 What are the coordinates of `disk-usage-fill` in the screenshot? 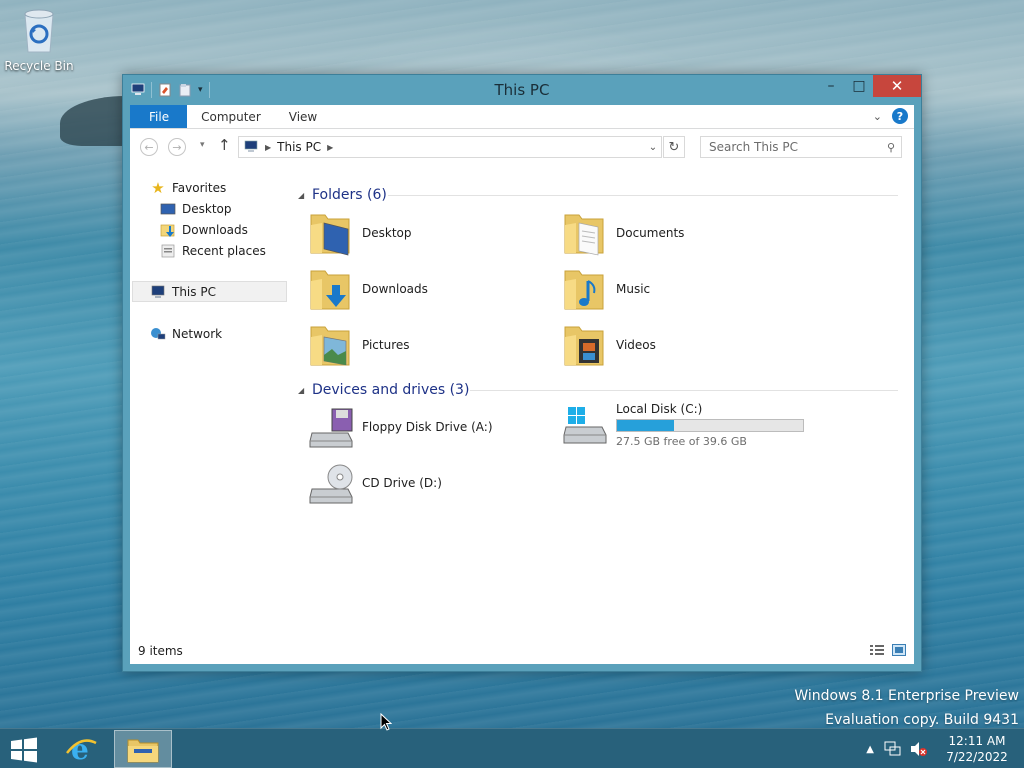 It's located at (645, 425).